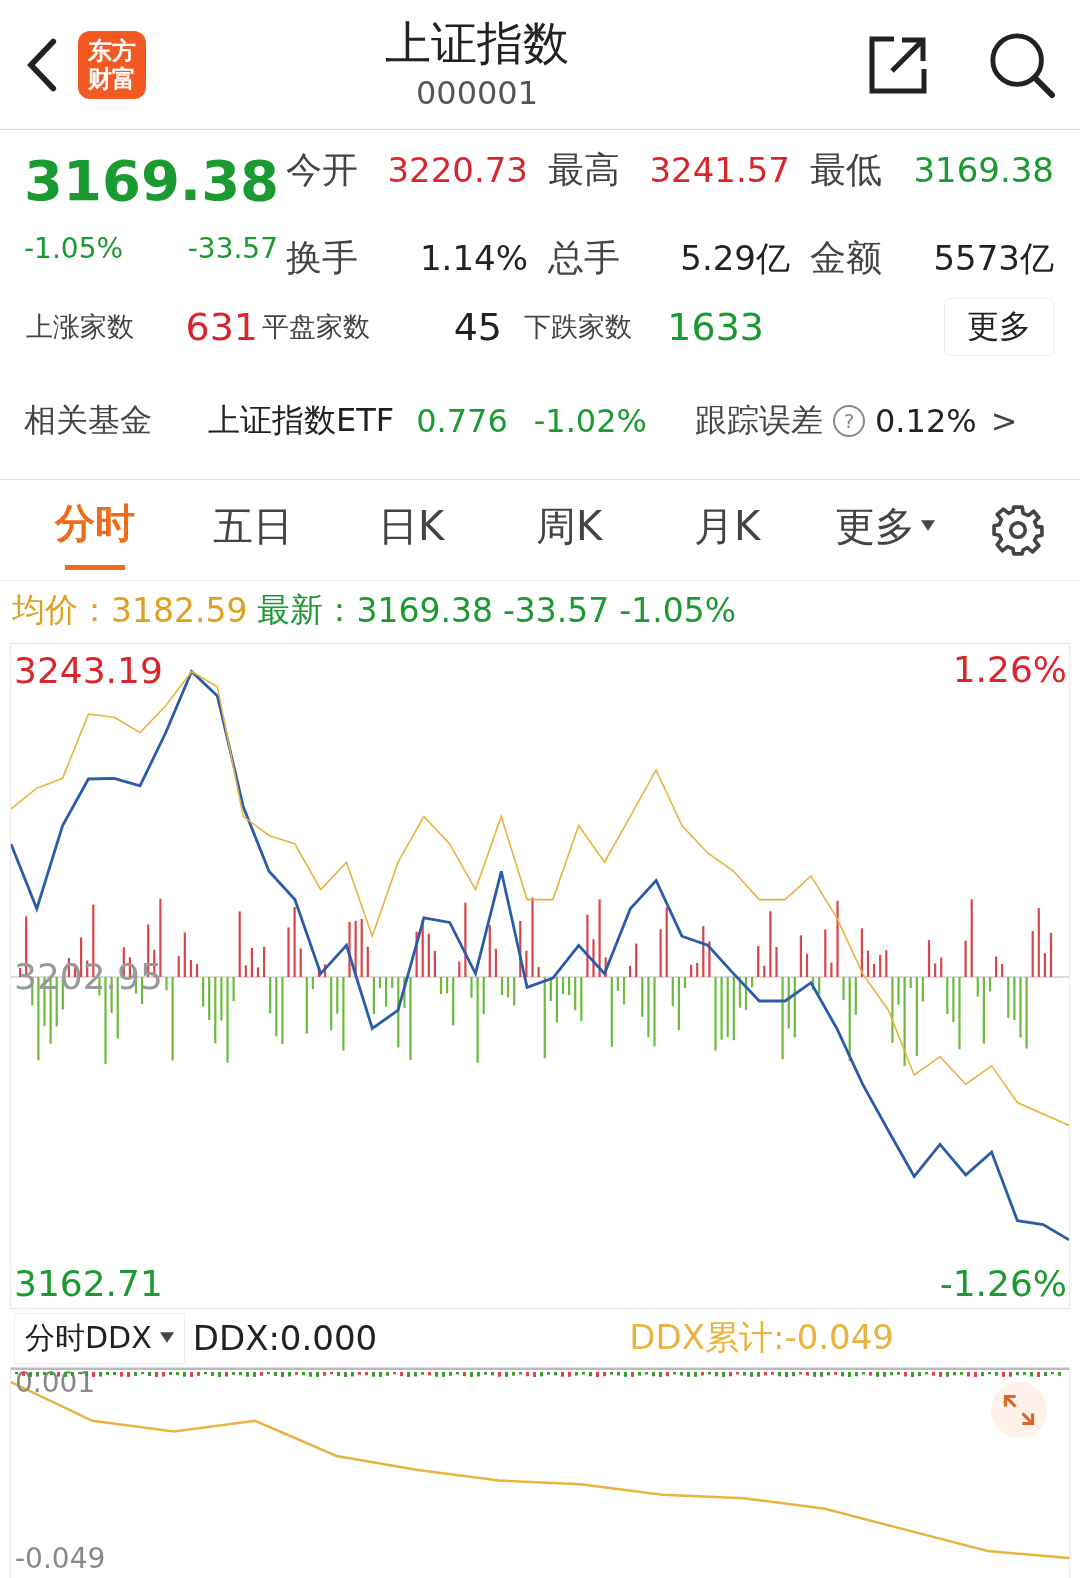  What do you see at coordinates (849, 420) in the screenshot?
I see `help-icon: ?` at bounding box center [849, 420].